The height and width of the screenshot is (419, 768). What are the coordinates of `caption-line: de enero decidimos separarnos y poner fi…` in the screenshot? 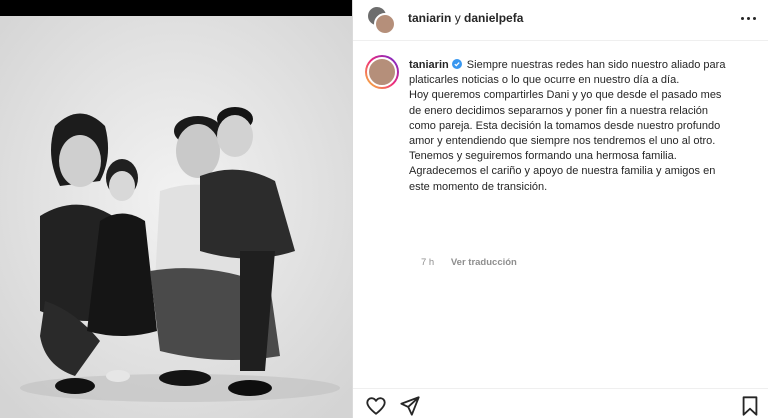 It's located at (559, 110).